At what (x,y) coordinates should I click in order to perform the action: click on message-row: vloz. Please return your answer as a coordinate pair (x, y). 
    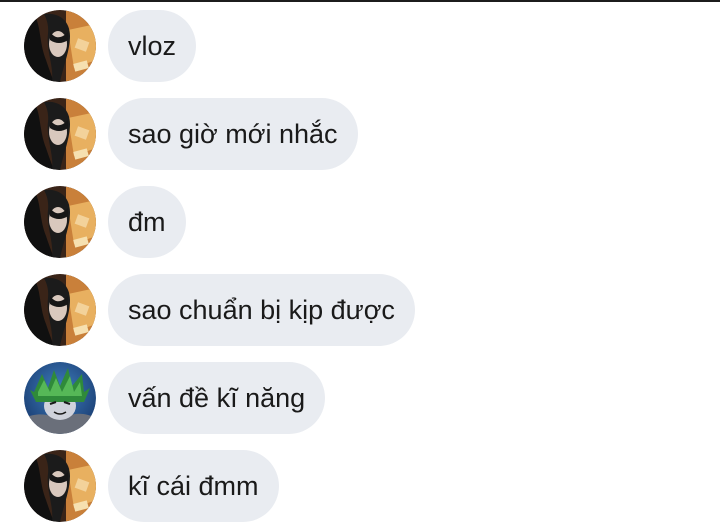
    Looking at the image, I should click on (110, 46).